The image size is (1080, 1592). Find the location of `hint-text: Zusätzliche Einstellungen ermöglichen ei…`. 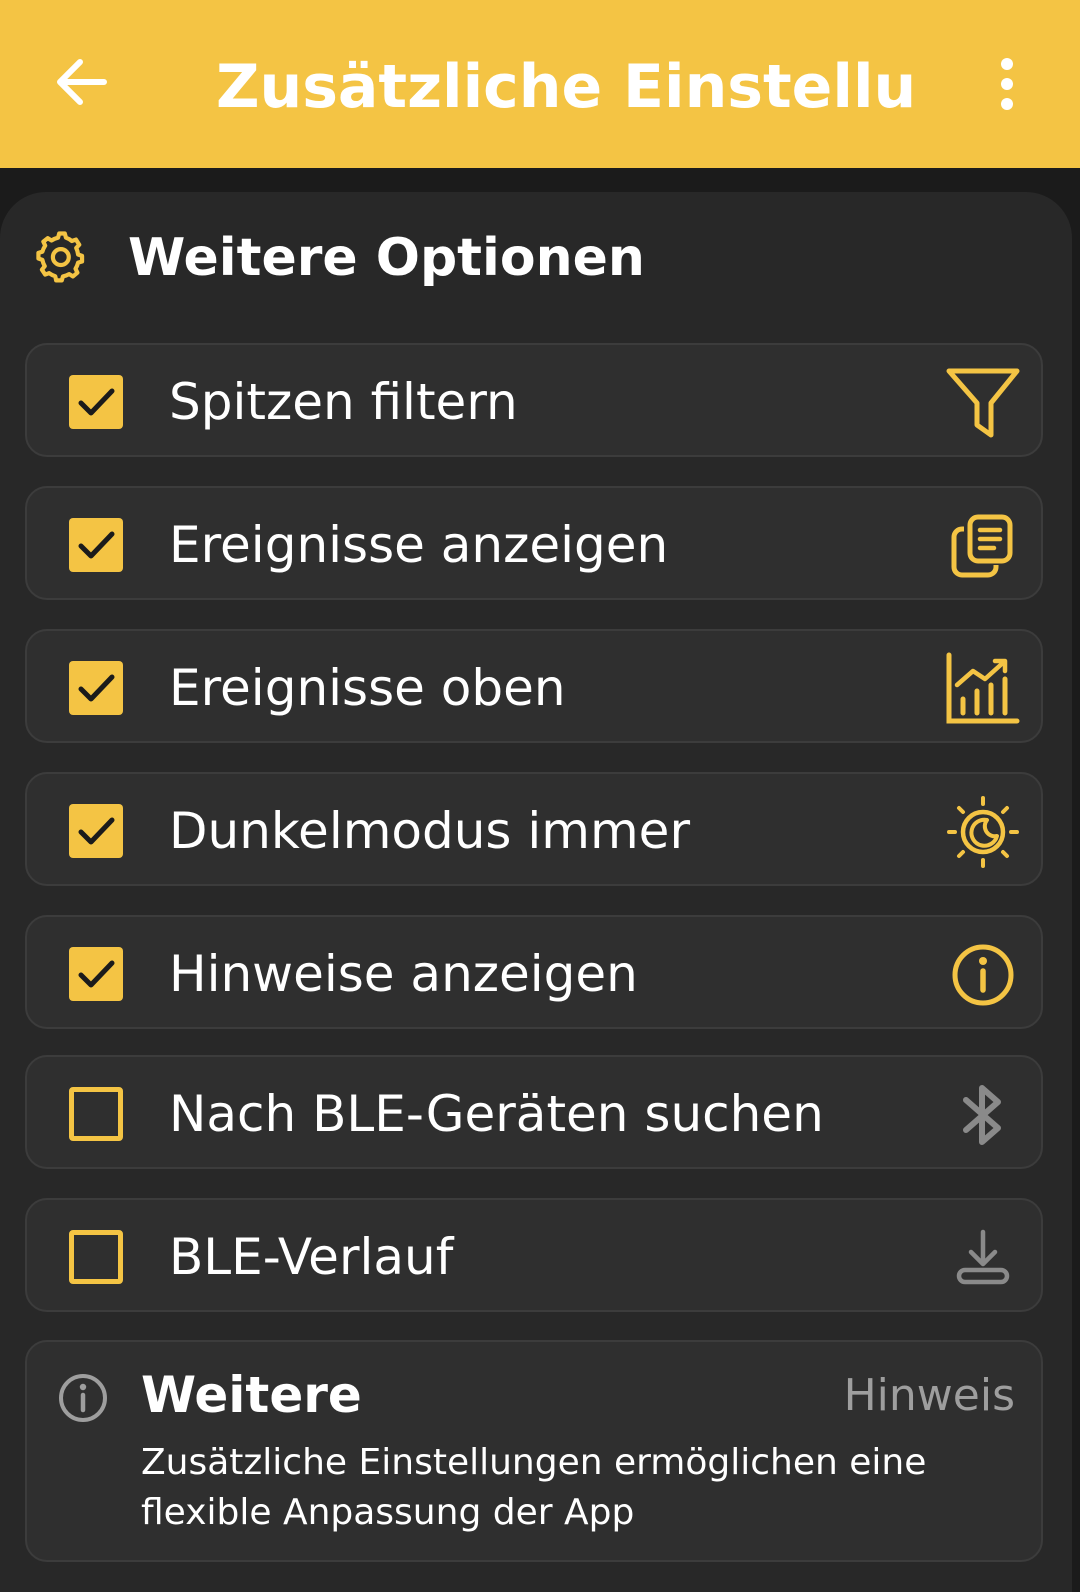

hint-text: Zusätzliche Einstellungen ermöglichen ei… is located at coordinates (534, 1487).